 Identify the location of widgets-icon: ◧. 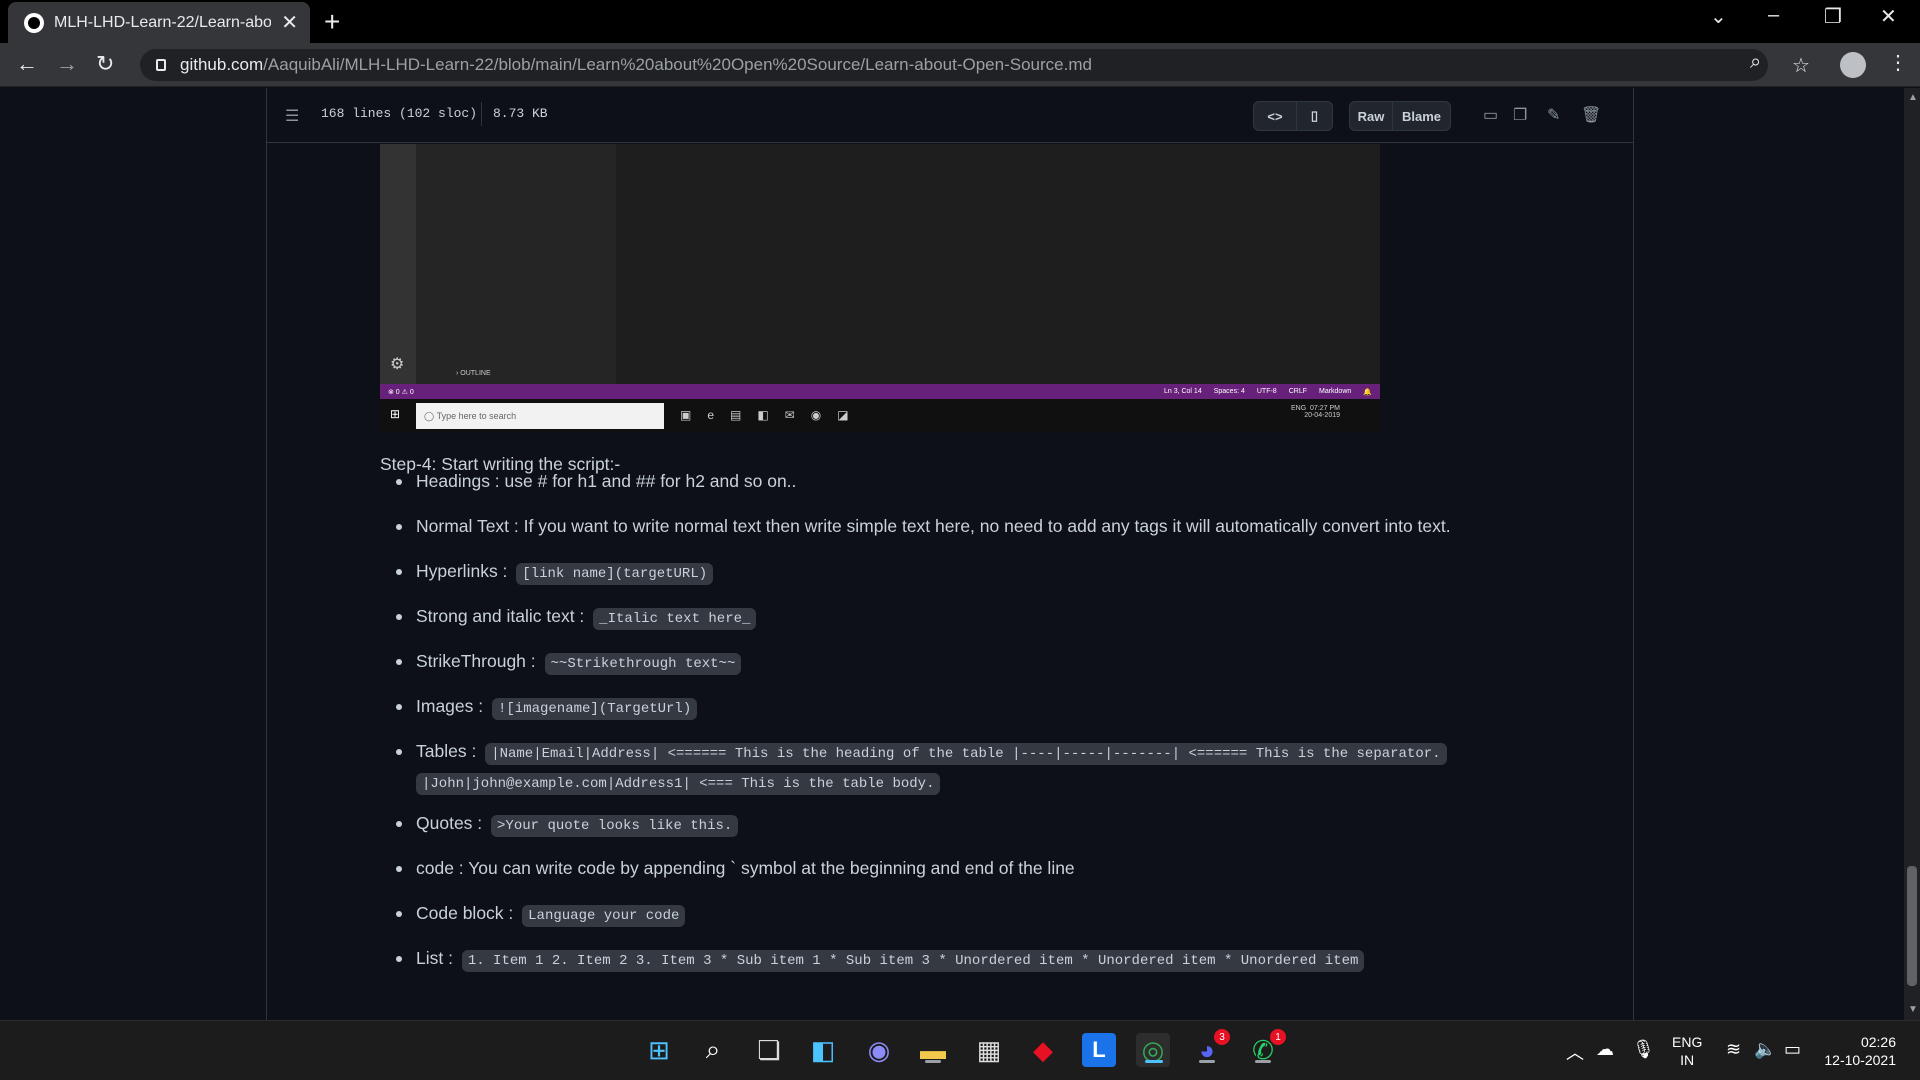
(823, 1050).